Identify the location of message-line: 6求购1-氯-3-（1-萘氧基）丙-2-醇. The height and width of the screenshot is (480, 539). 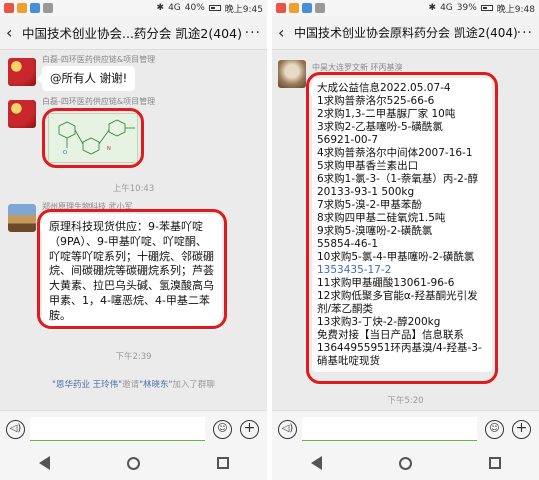
(398, 179).